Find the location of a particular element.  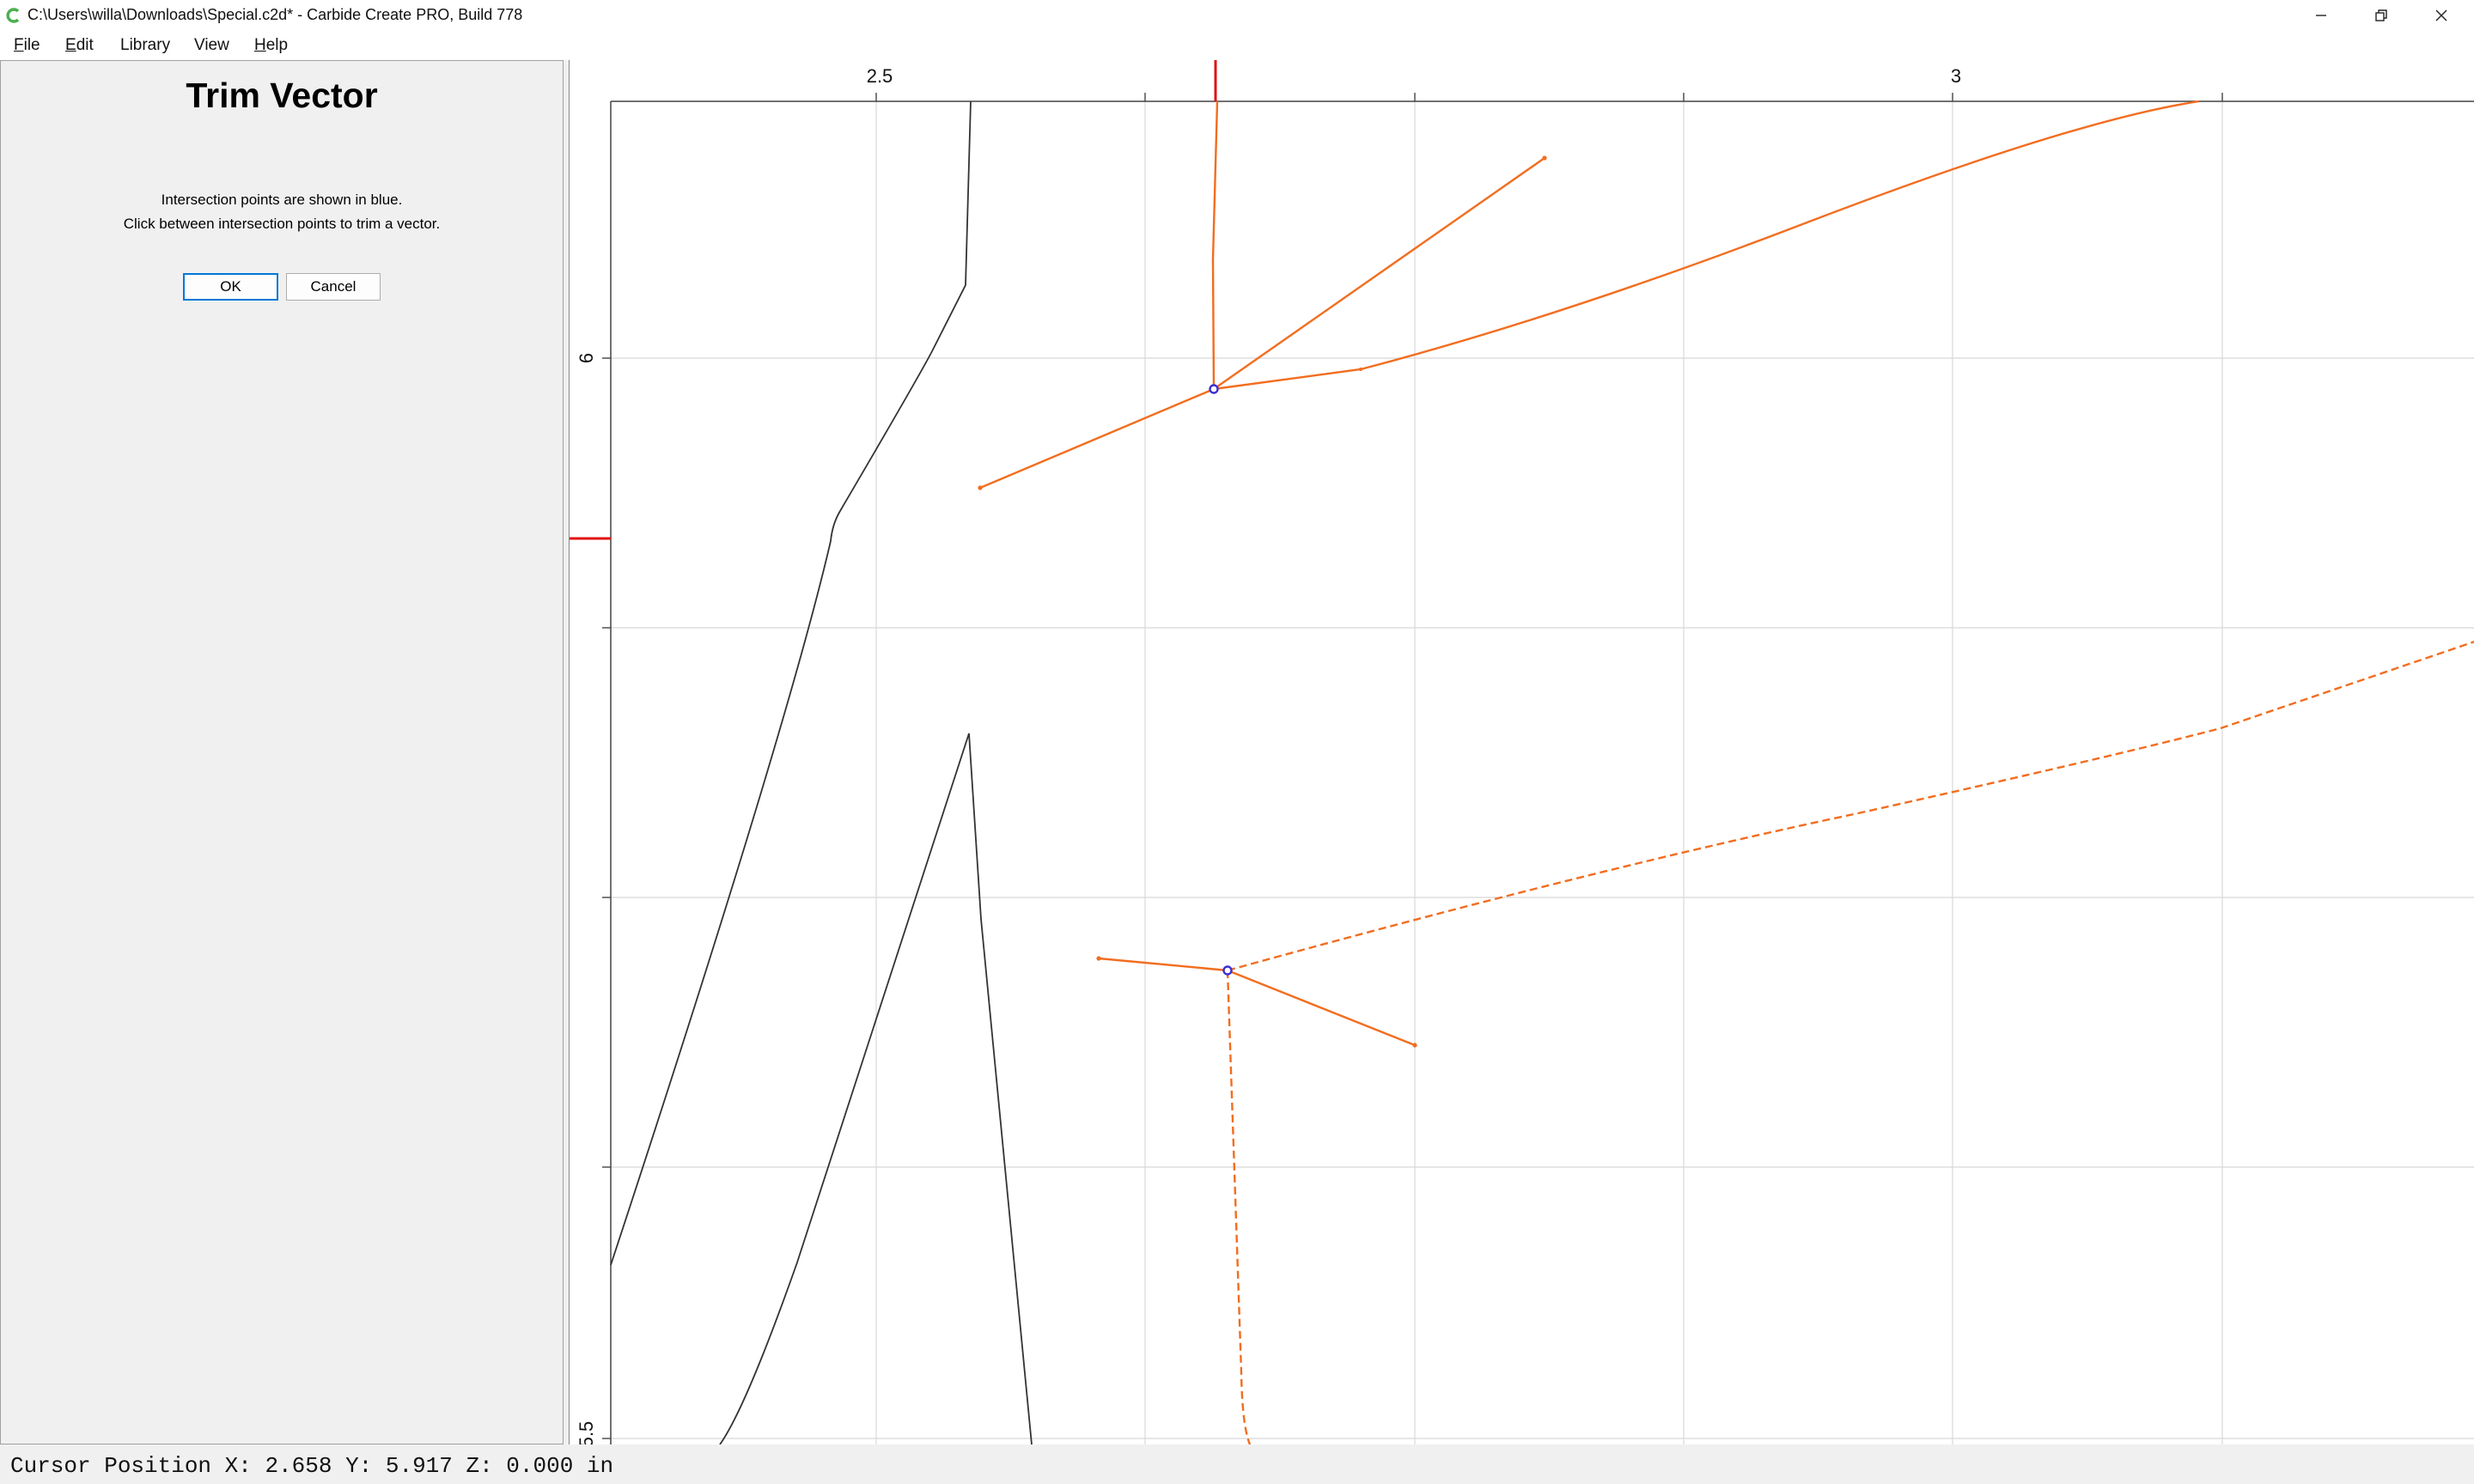

menu-help: Help is located at coordinates (271, 45).